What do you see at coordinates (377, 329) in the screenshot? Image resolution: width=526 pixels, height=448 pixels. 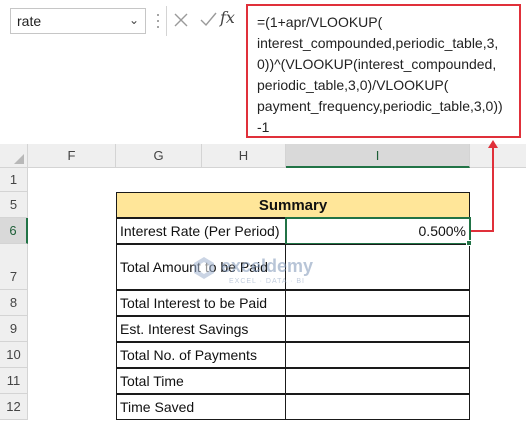 I see `value-interest-savings` at bounding box center [377, 329].